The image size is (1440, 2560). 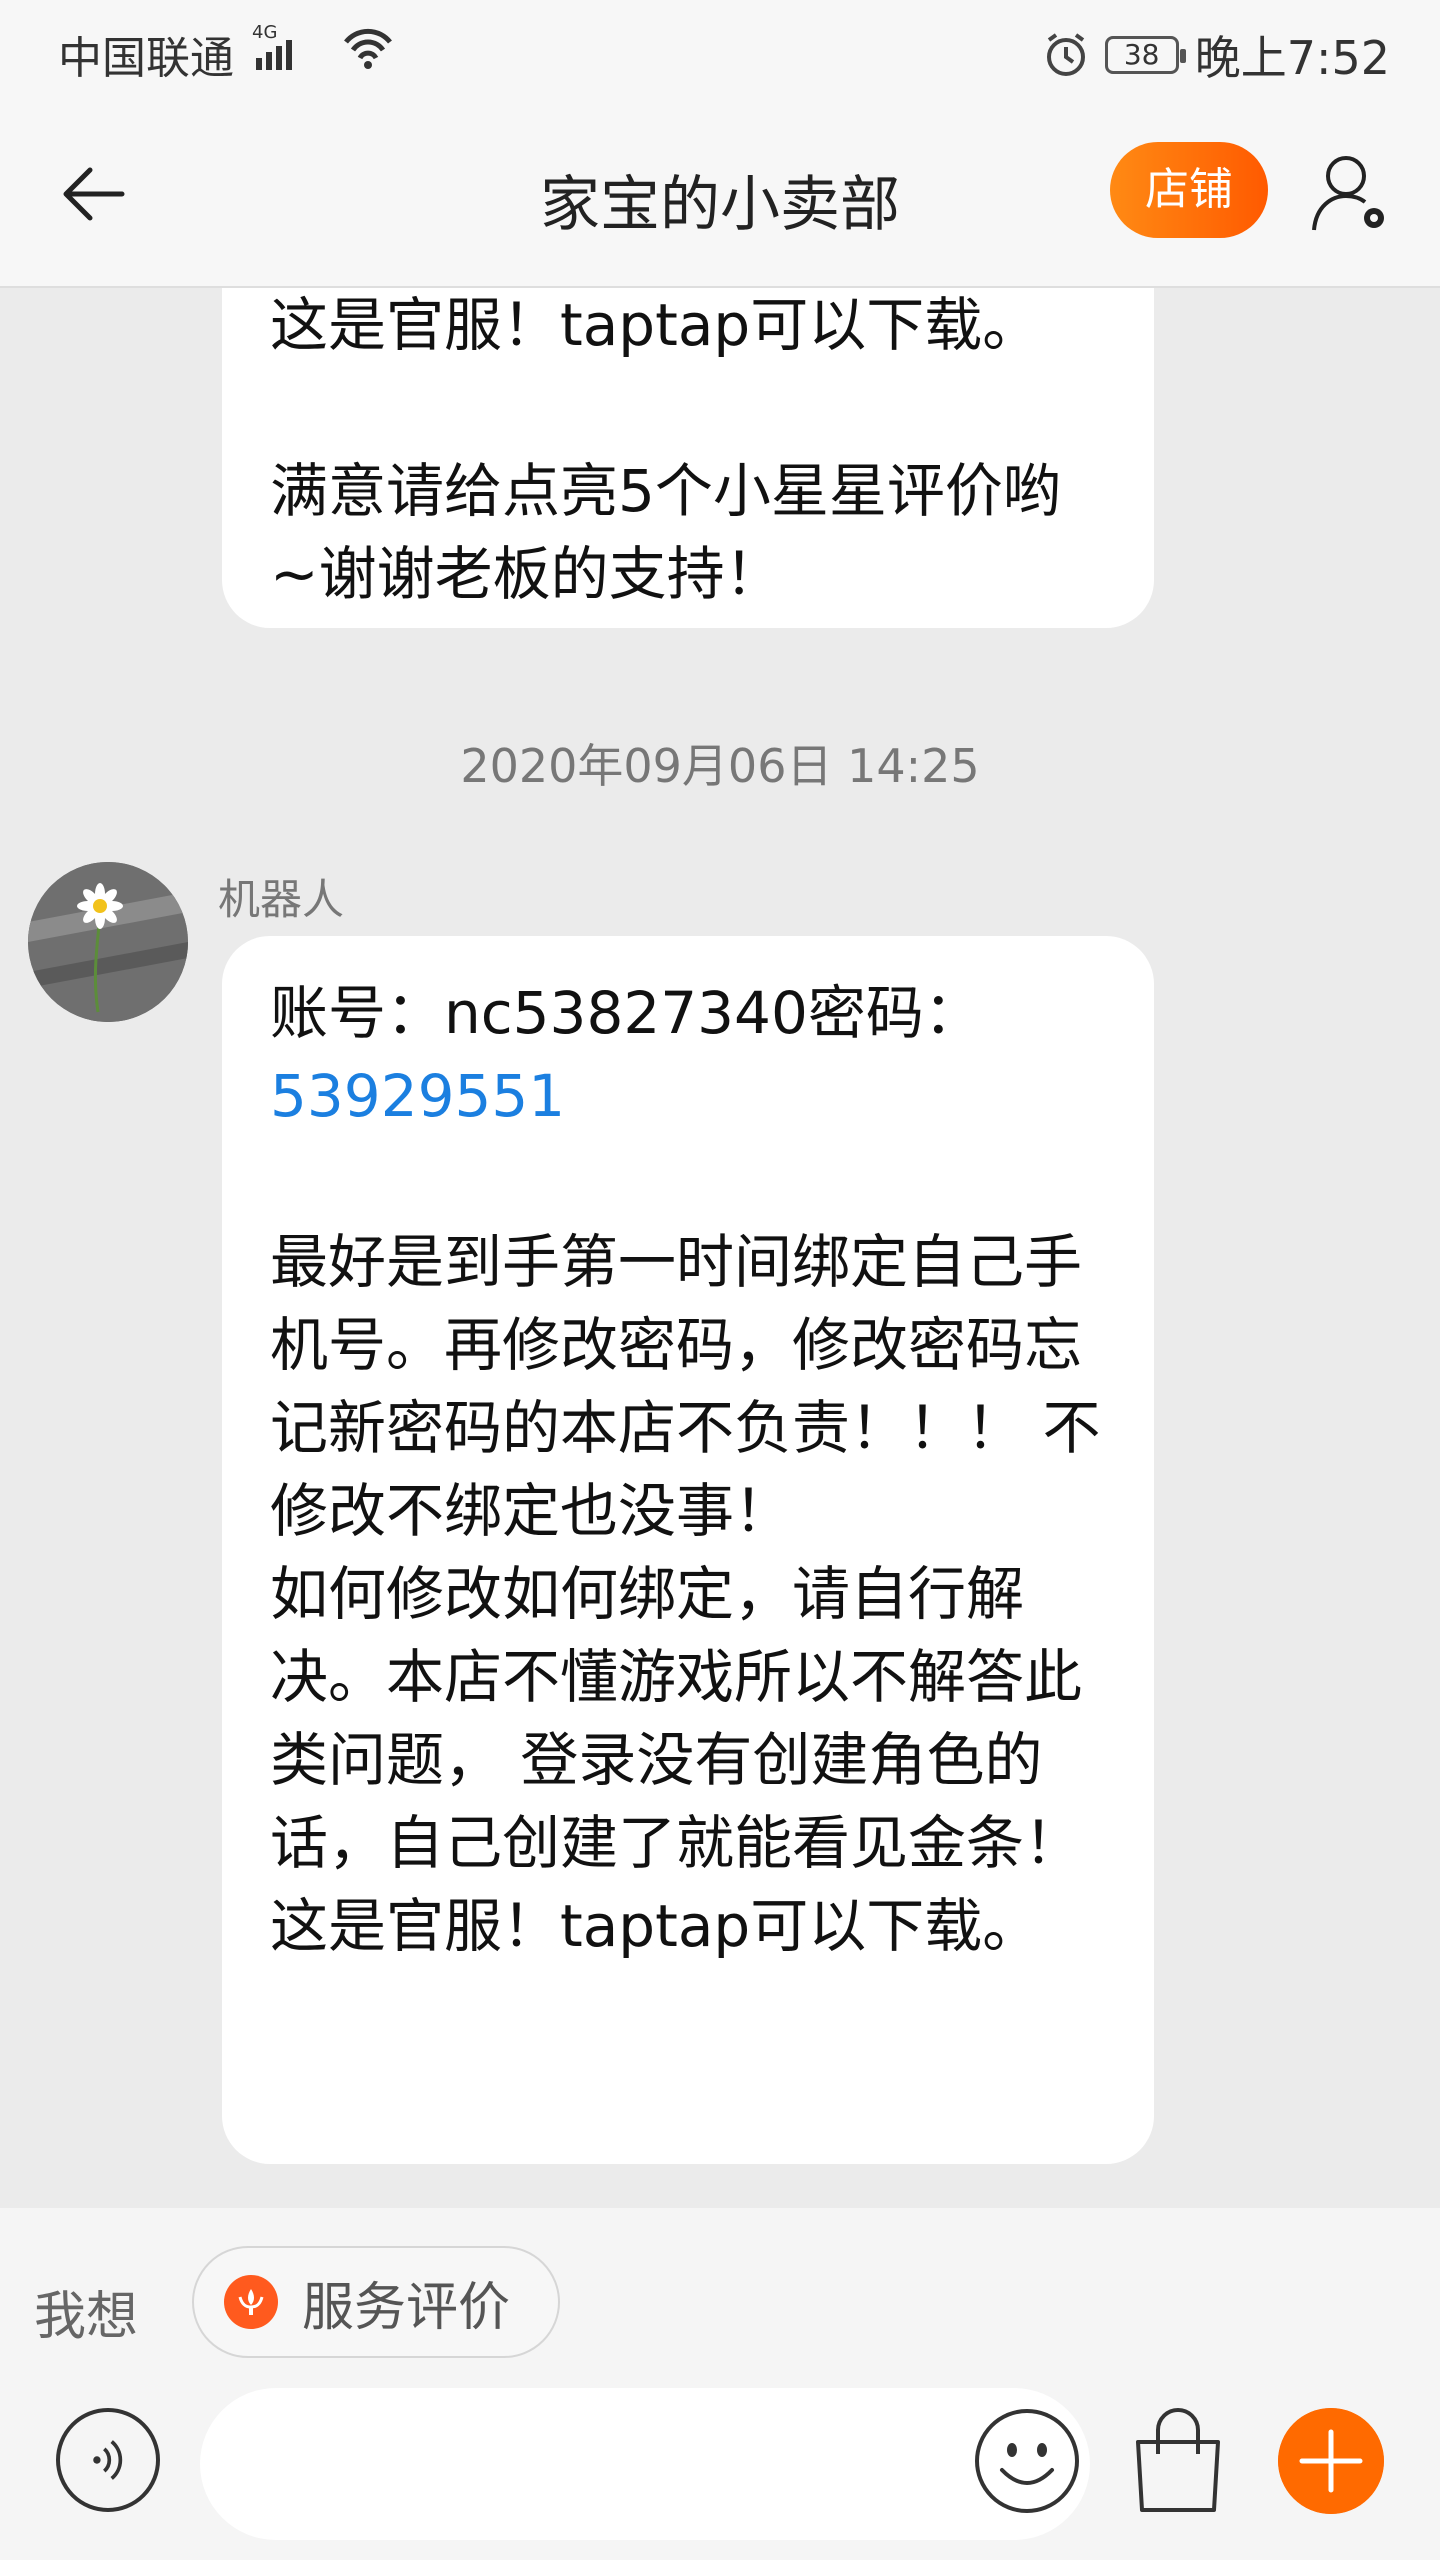 What do you see at coordinates (720, 766) in the screenshot?
I see `message-timestamp: 2020年09月06日 14:25` at bounding box center [720, 766].